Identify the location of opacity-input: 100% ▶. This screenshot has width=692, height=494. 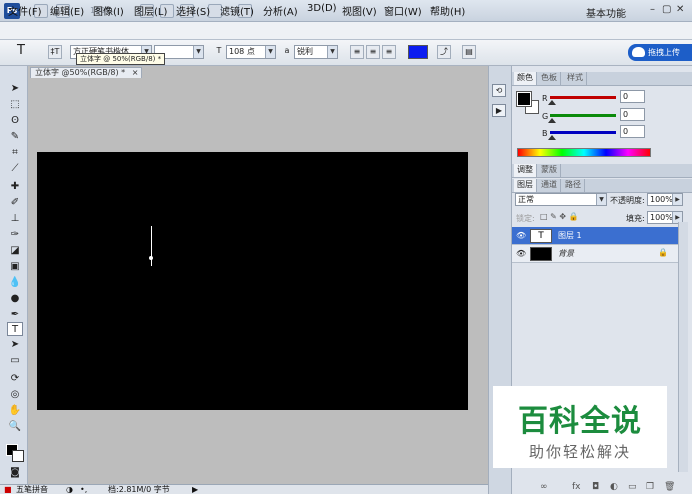
(665, 199).